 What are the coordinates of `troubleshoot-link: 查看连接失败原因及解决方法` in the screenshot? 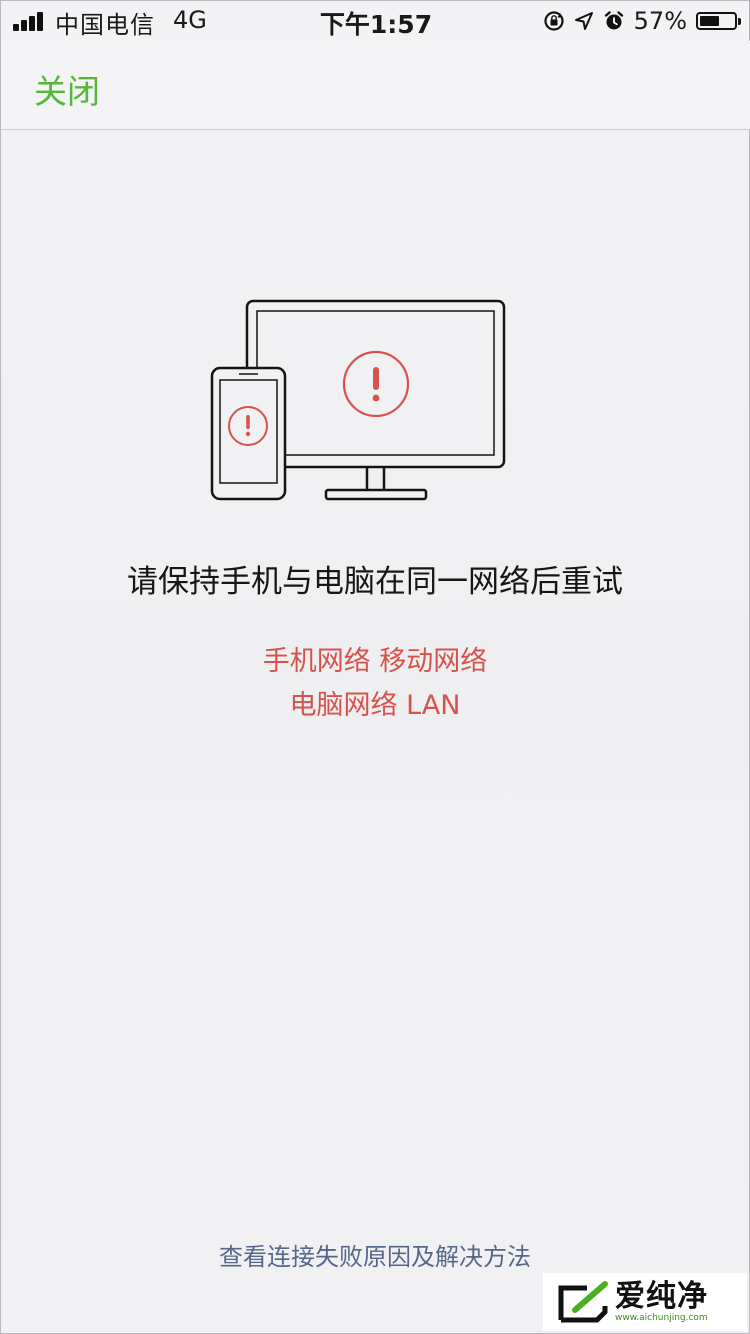 It's located at (375, 1254).